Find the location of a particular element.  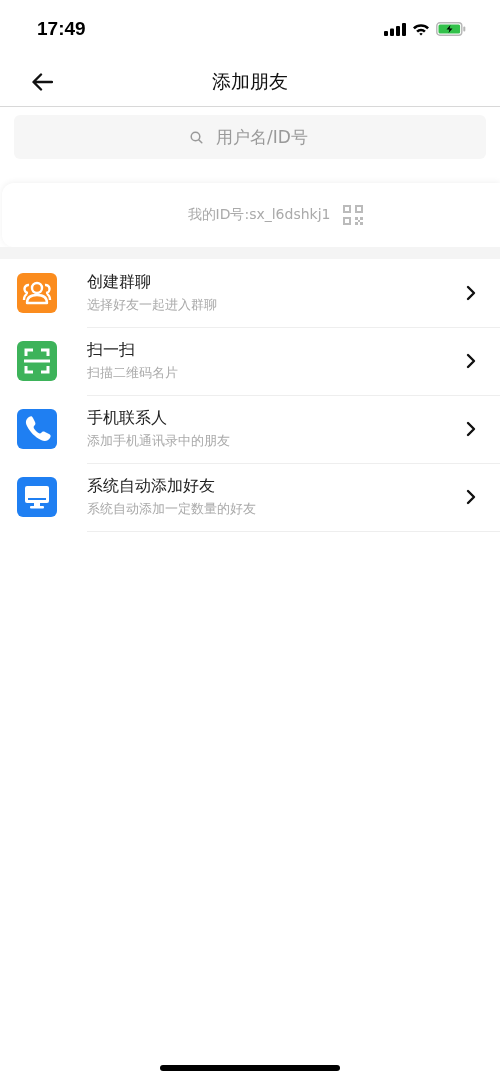

item-title: 扫一扫 is located at coordinates (111, 350).